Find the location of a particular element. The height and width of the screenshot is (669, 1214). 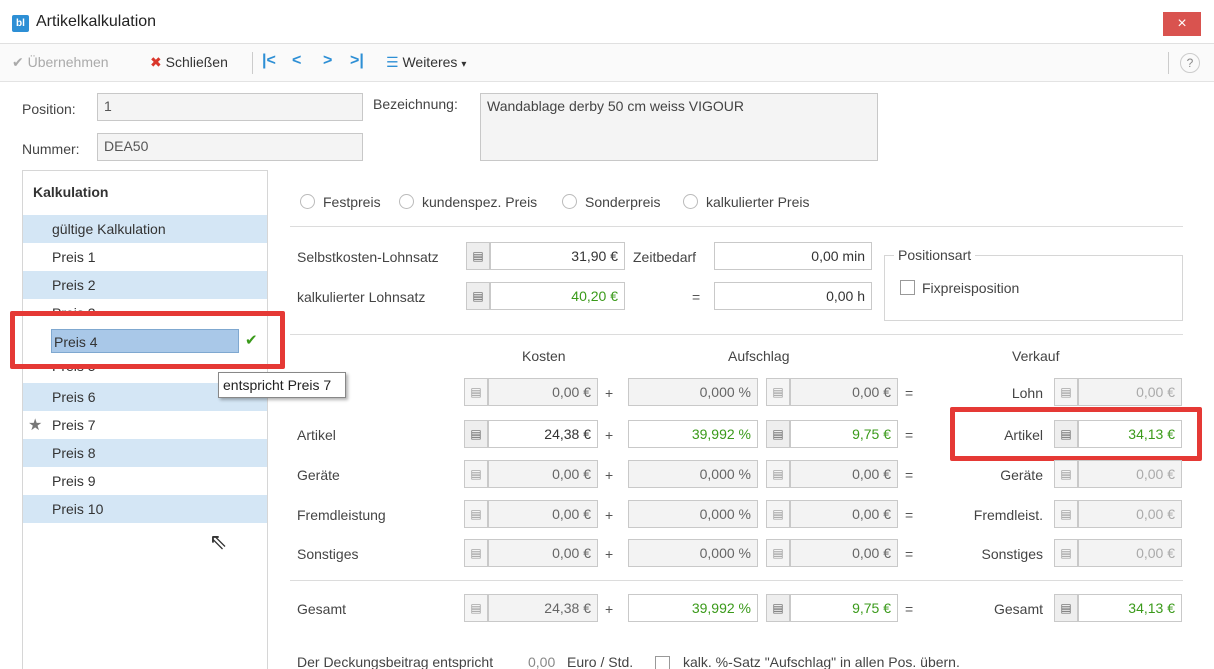

total-label: Gesamt is located at coordinates (322, 609).